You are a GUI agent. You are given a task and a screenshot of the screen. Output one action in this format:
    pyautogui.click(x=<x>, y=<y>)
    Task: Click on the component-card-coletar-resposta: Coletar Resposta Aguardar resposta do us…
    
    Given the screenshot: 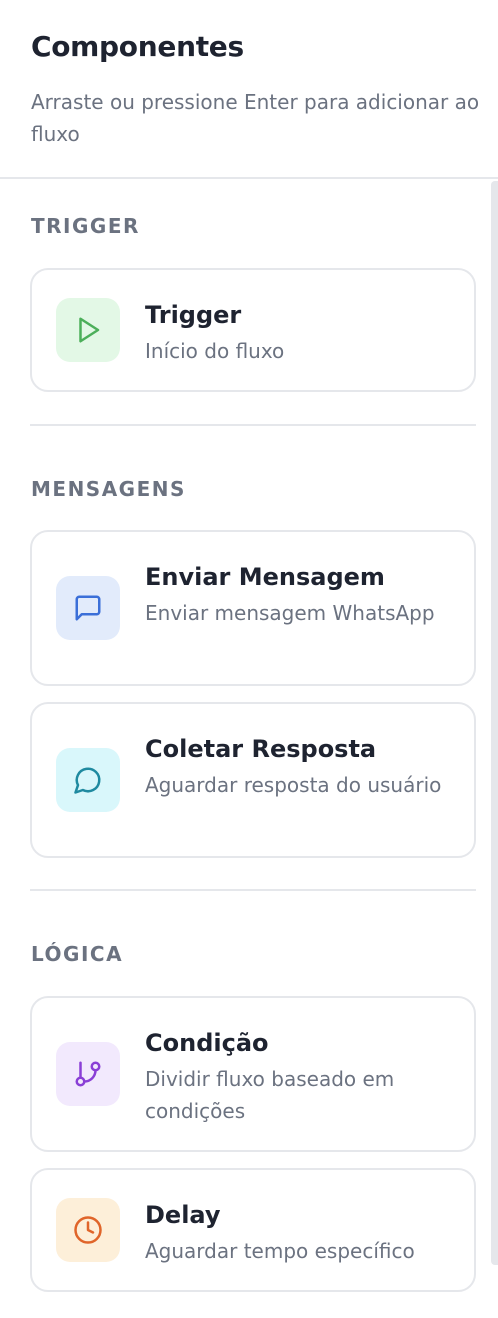 What is the action you would take?
    pyautogui.click(x=253, y=780)
    